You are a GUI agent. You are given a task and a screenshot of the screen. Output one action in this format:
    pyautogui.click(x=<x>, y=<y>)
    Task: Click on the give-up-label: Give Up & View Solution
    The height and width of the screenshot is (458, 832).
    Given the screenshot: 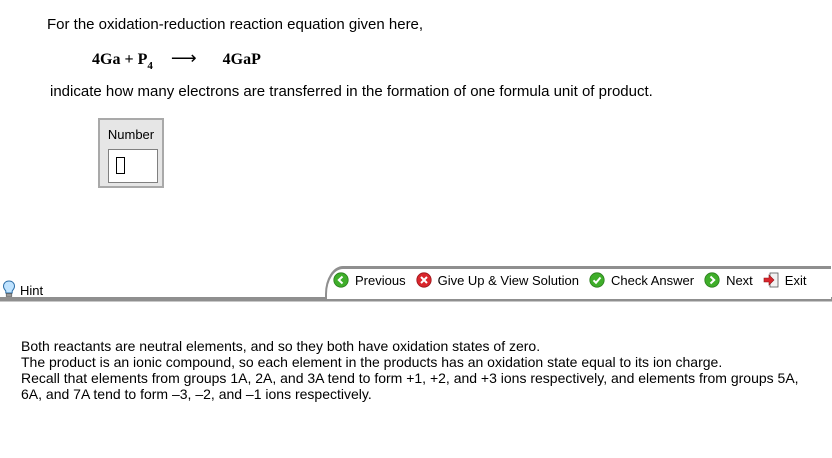 What is the action you would take?
    pyautogui.click(x=508, y=280)
    